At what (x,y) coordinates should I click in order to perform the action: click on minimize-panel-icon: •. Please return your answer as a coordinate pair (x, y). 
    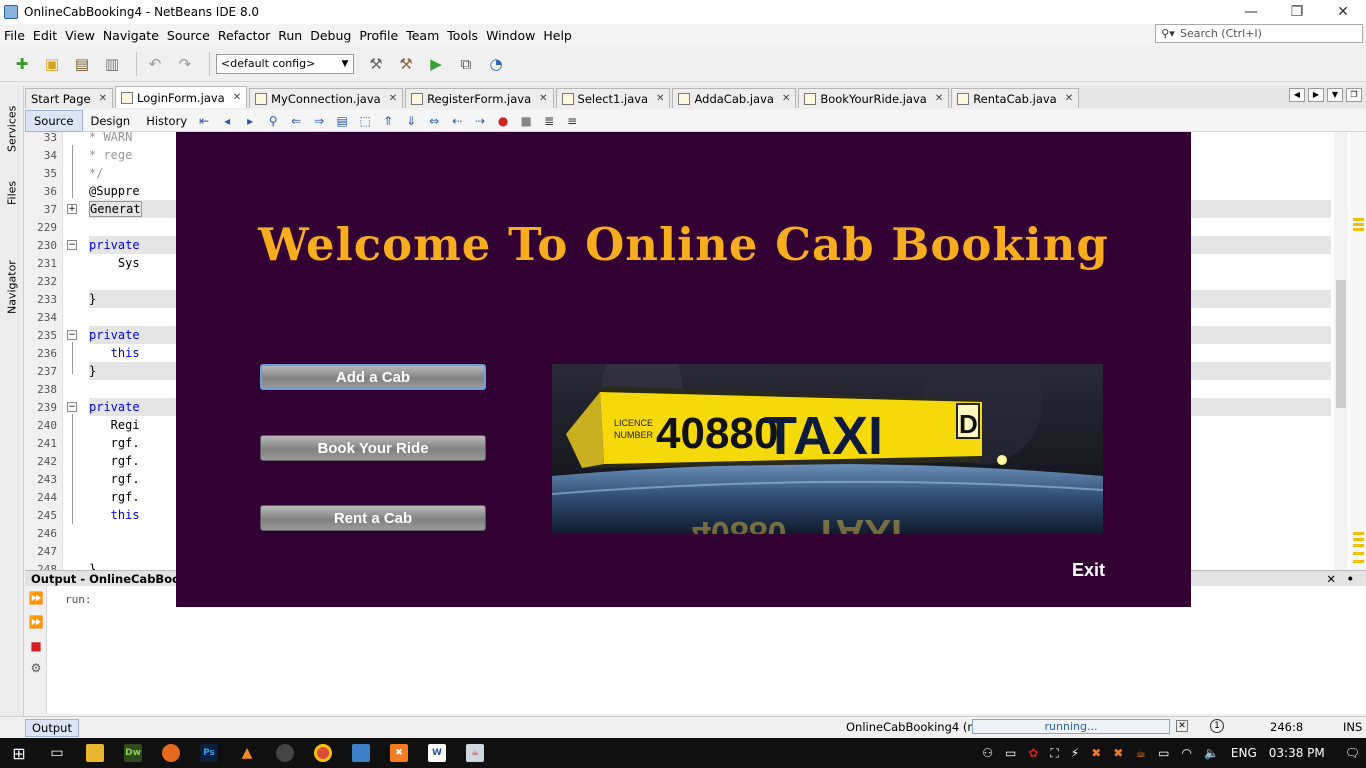
    Looking at the image, I should click on (1350, 579).